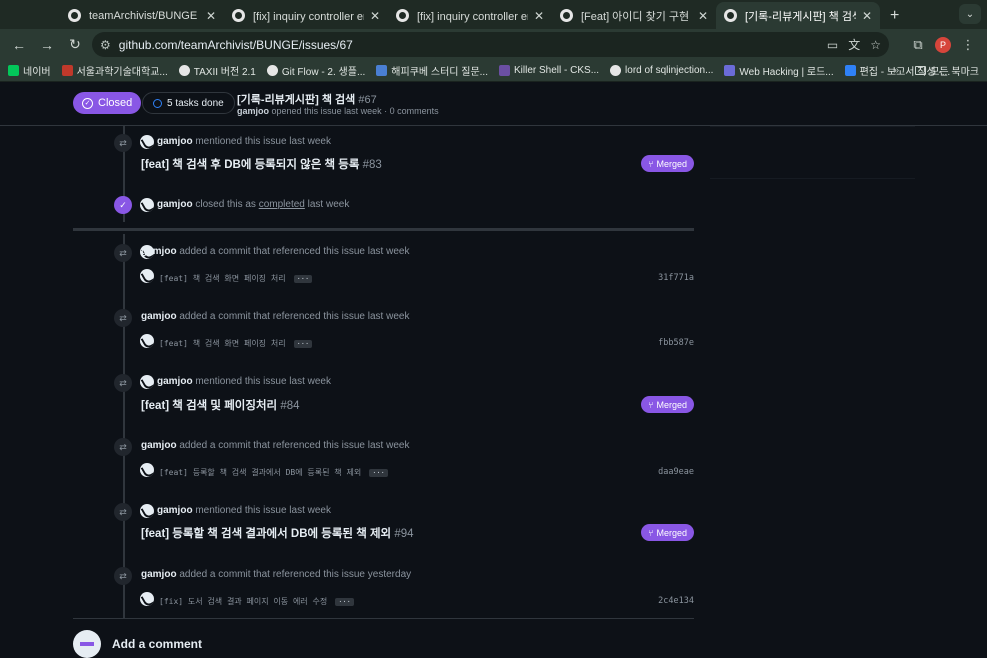 This screenshot has width=987, height=658. Describe the element at coordinates (832, 45) in the screenshot. I see `cast-icon: ▭` at that location.